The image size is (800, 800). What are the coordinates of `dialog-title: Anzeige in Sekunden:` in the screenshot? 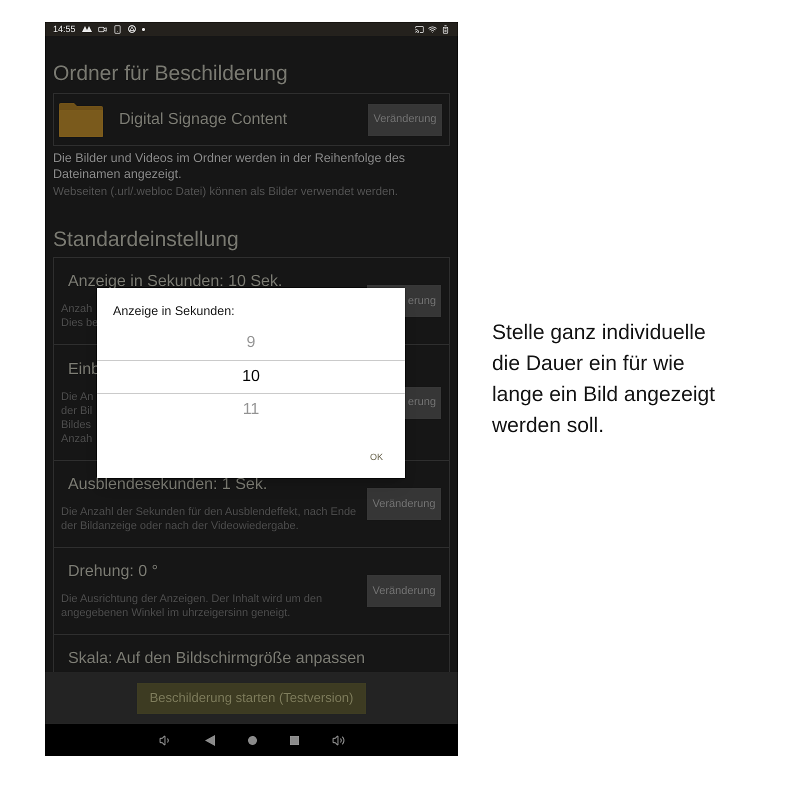 It's located at (174, 311).